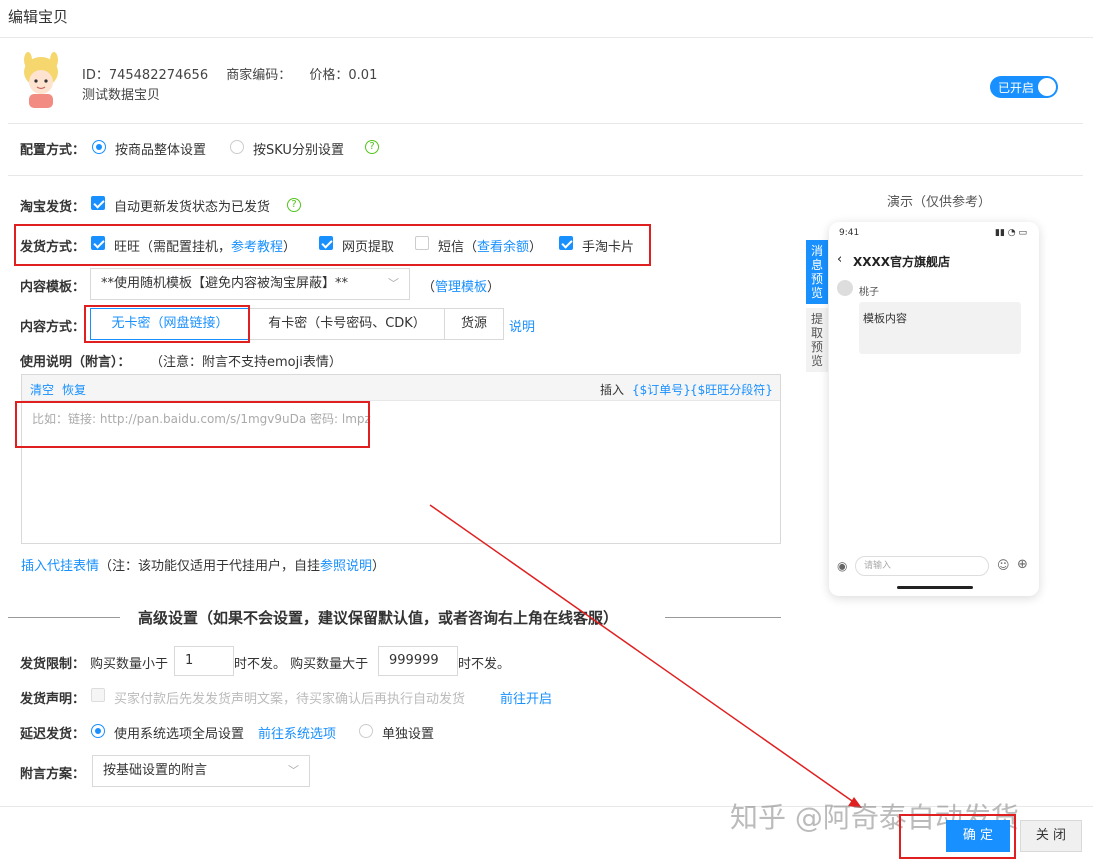  I want to click on highlight-box-confirm, so click(957, 836).